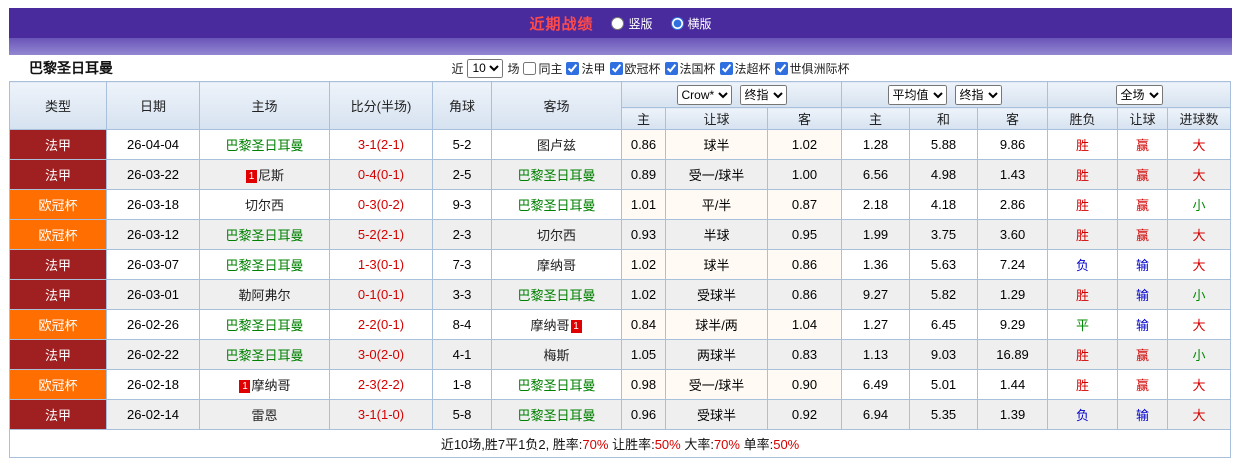  I want to click on euro-odds-source-select: 平均值, so click(917, 94).